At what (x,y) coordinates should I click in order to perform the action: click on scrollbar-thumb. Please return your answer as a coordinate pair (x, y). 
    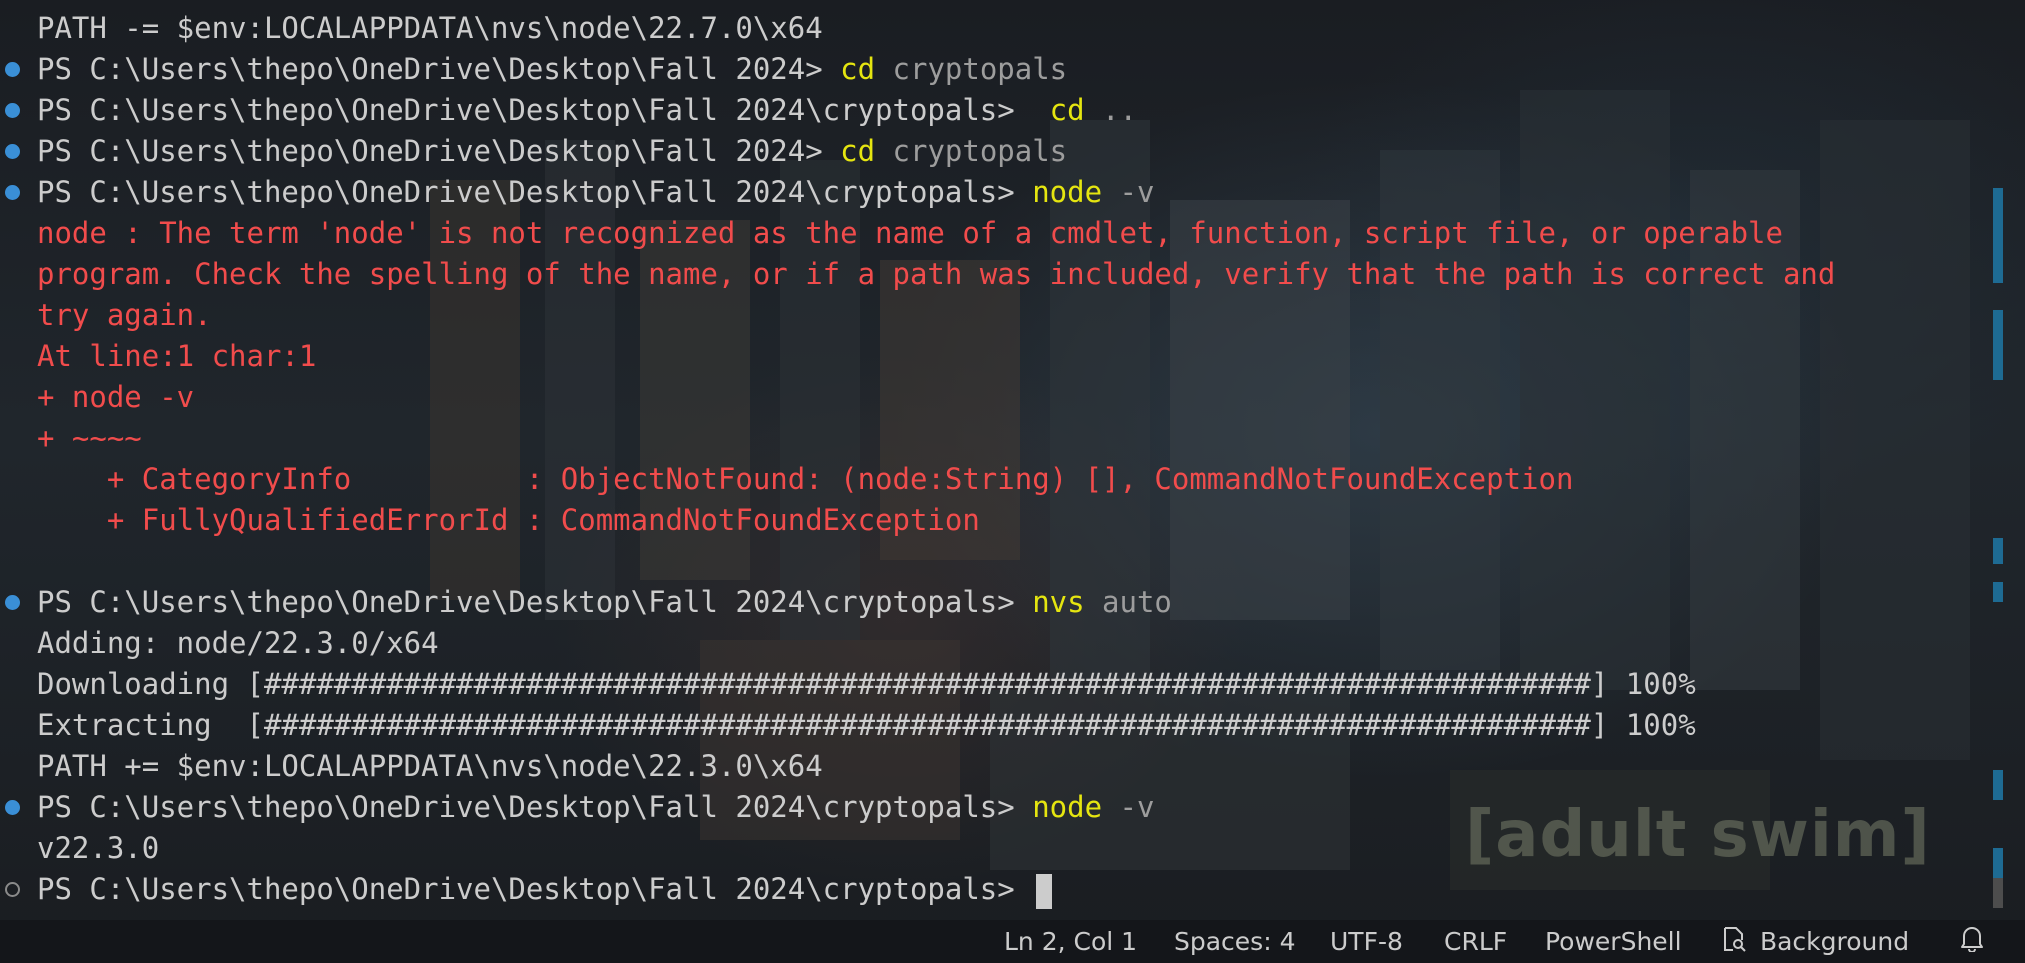
    Looking at the image, I should click on (1998, 893).